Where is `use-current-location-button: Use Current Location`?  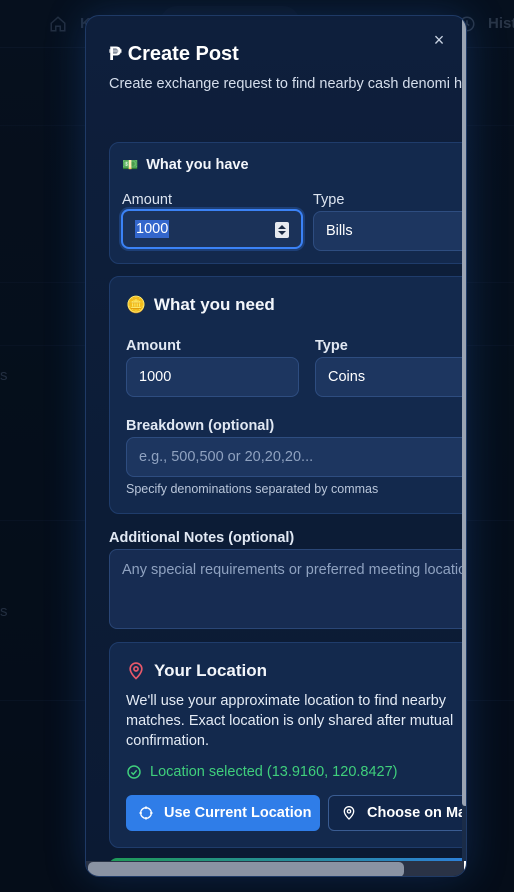
use-current-location-button: Use Current Location is located at coordinates (223, 813).